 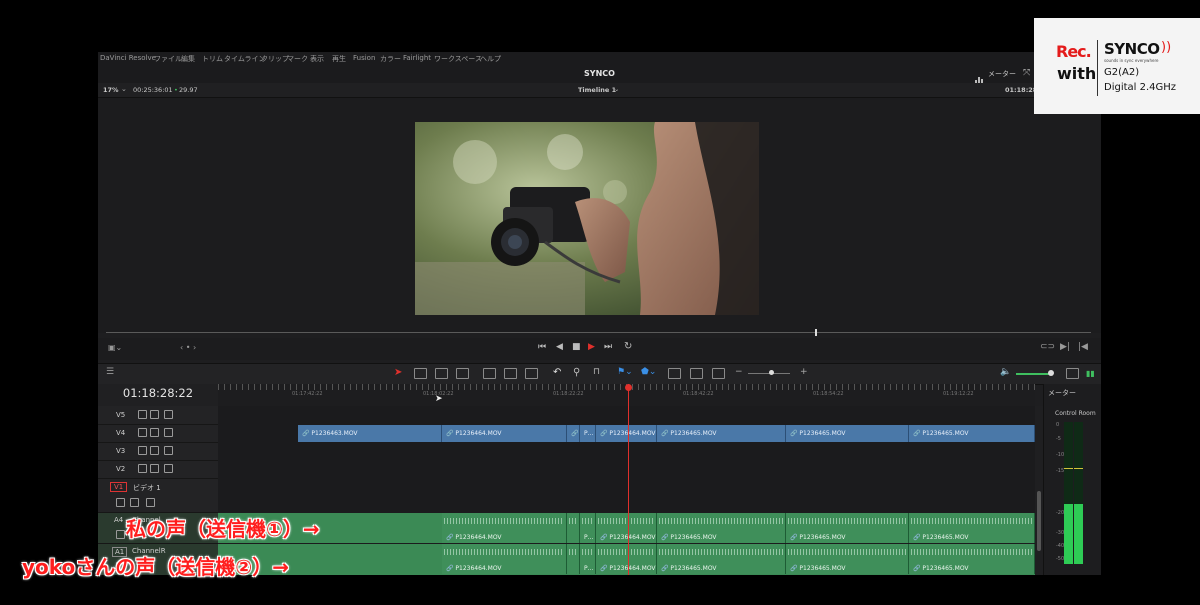 I want to click on zoom-custom-icon, so click(x=718, y=373).